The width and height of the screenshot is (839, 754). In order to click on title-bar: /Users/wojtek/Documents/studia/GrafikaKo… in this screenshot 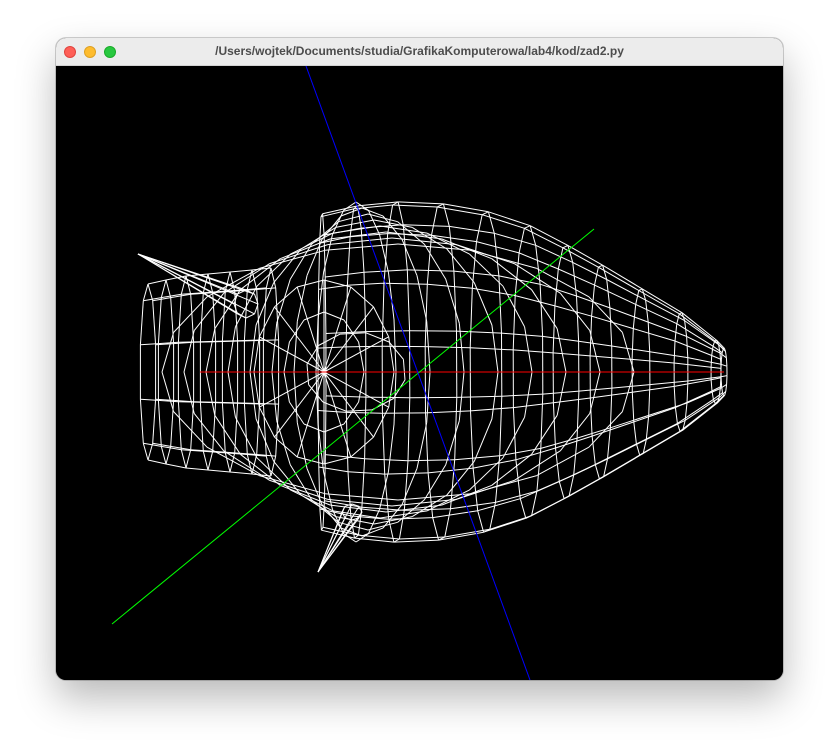, I will do `click(419, 52)`.